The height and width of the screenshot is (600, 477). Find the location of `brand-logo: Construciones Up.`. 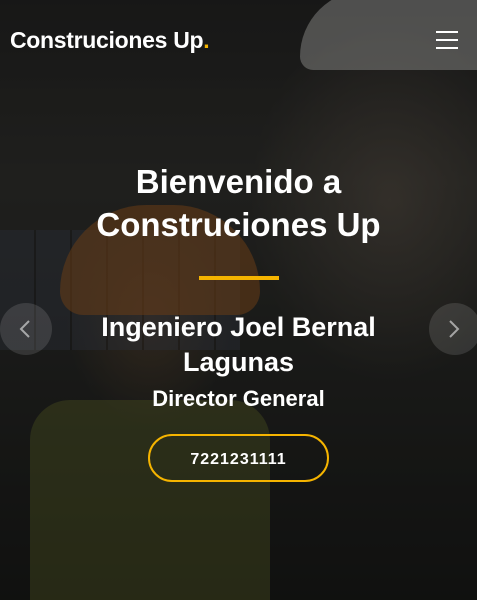

brand-logo: Construciones Up. is located at coordinates (110, 40).